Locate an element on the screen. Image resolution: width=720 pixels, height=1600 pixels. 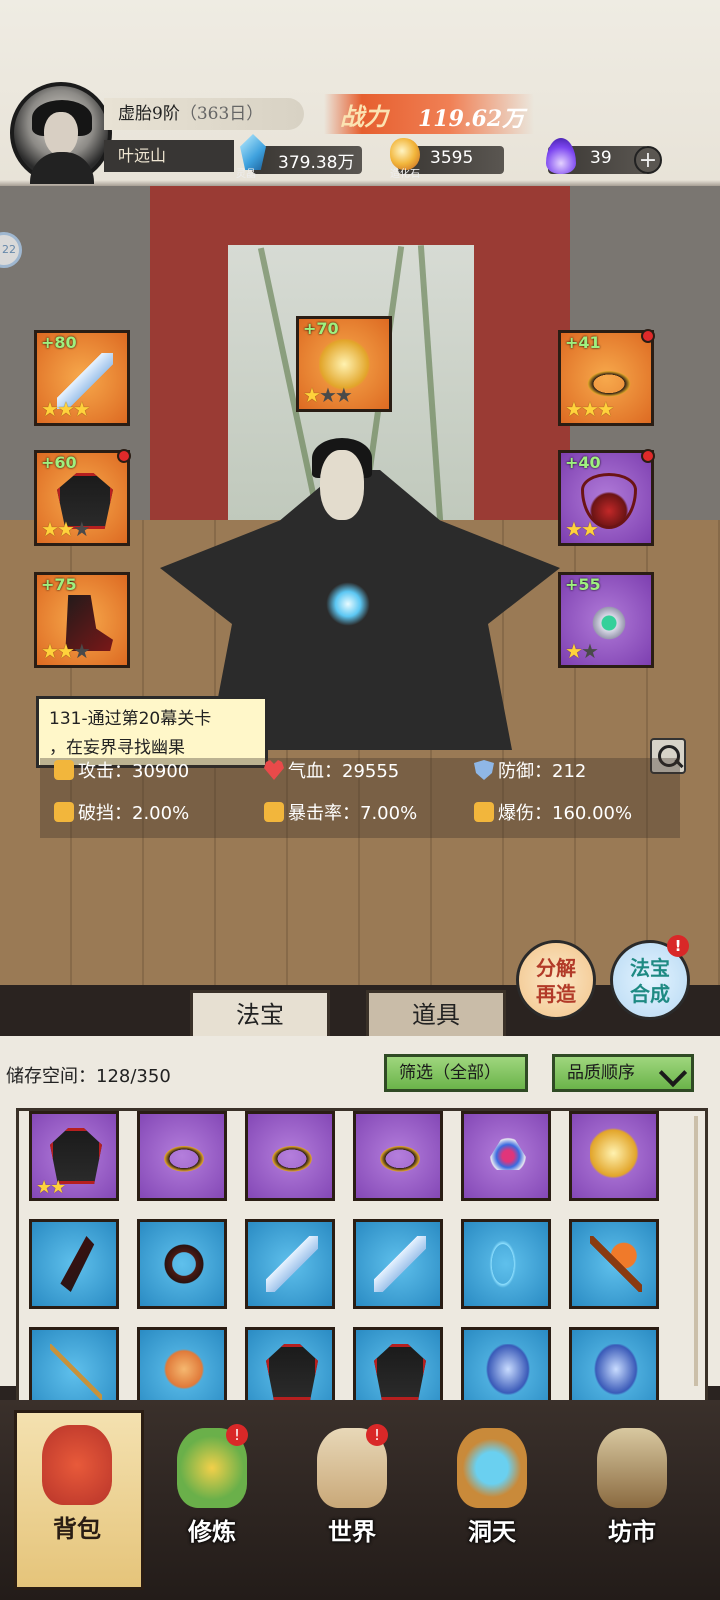
player-avatar is located at coordinates (61, 133).